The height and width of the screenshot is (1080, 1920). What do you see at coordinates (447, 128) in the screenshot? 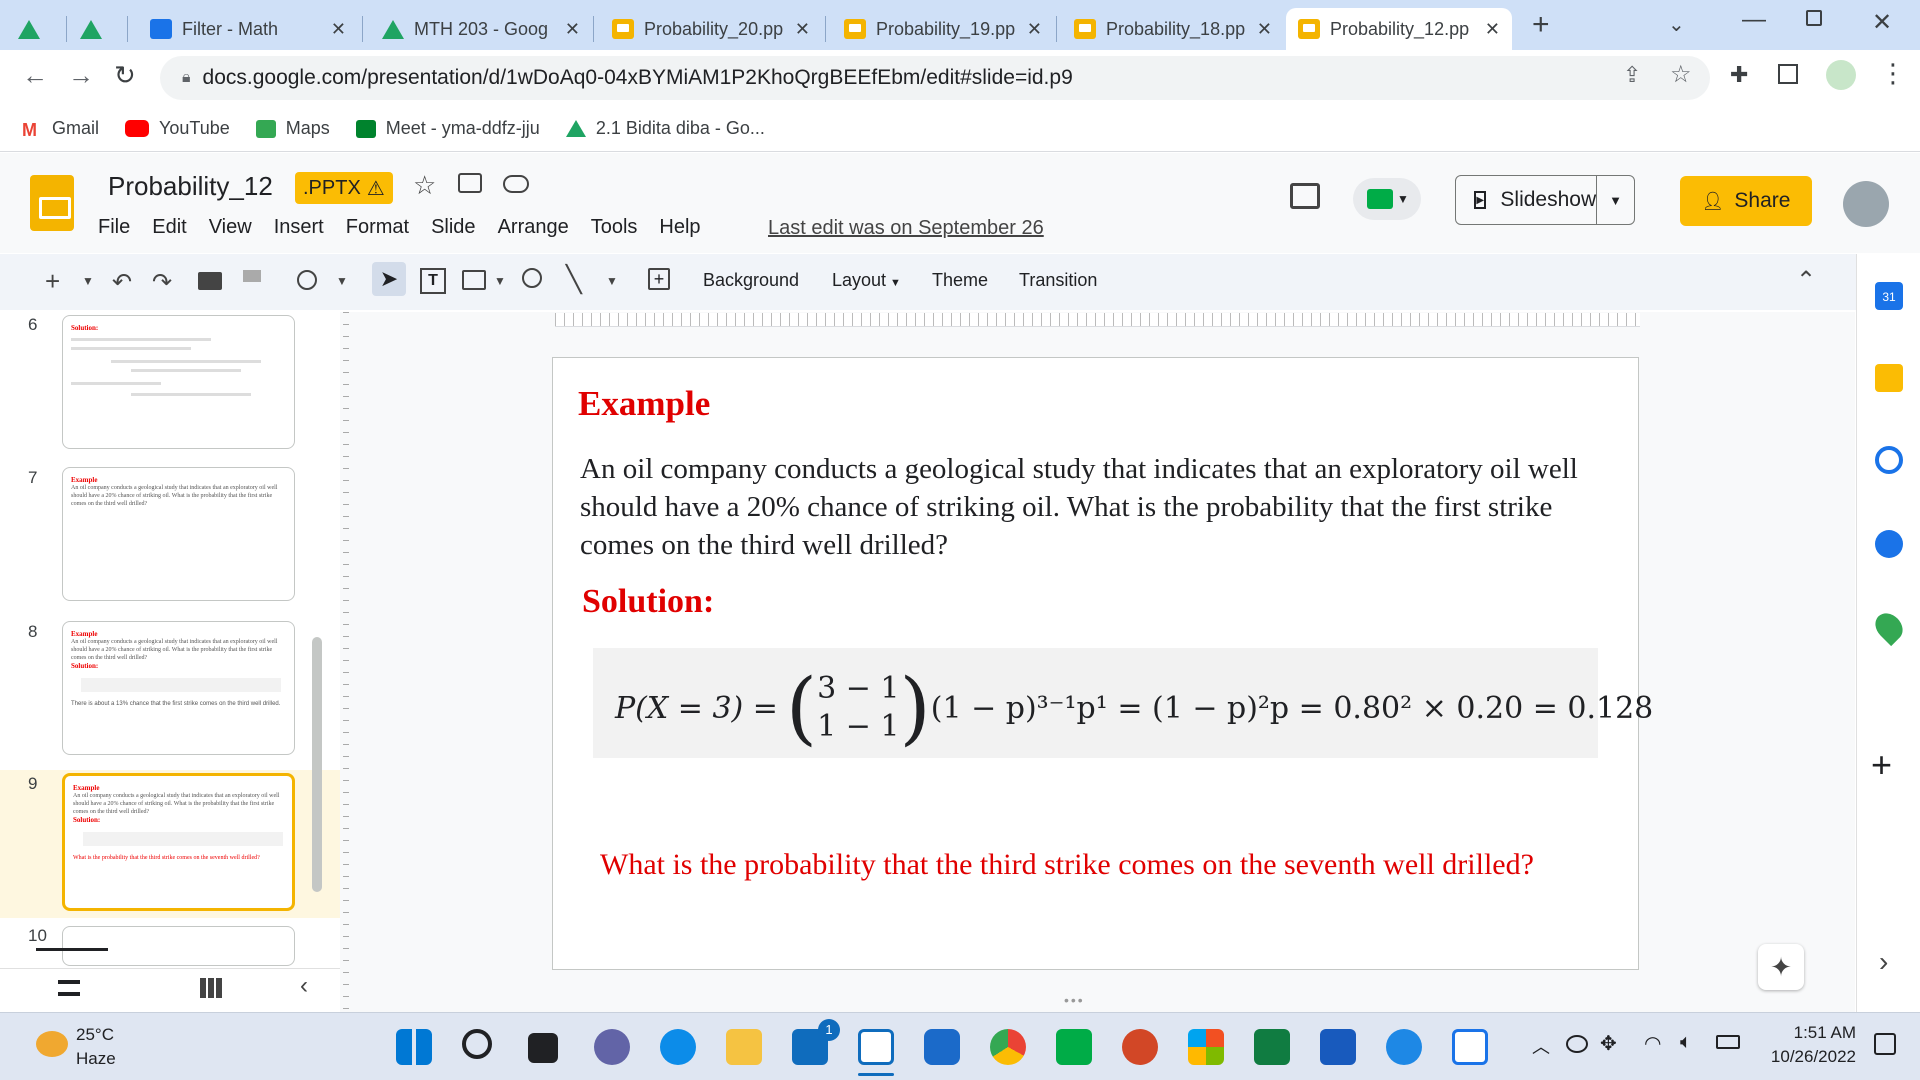
I see `bookmark-meet: Meet - yma-ddfz-jju` at bounding box center [447, 128].